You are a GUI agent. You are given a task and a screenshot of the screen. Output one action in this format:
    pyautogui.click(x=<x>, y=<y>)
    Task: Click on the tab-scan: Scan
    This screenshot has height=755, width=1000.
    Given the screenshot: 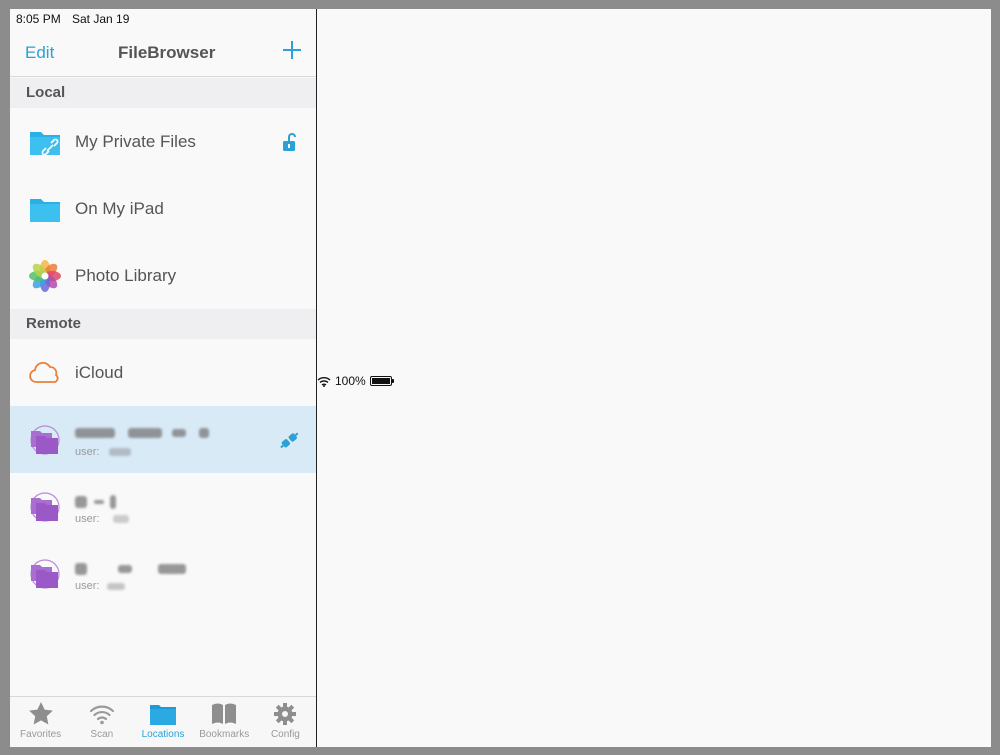 What is the action you would take?
    pyautogui.click(x=101, y=722)
    